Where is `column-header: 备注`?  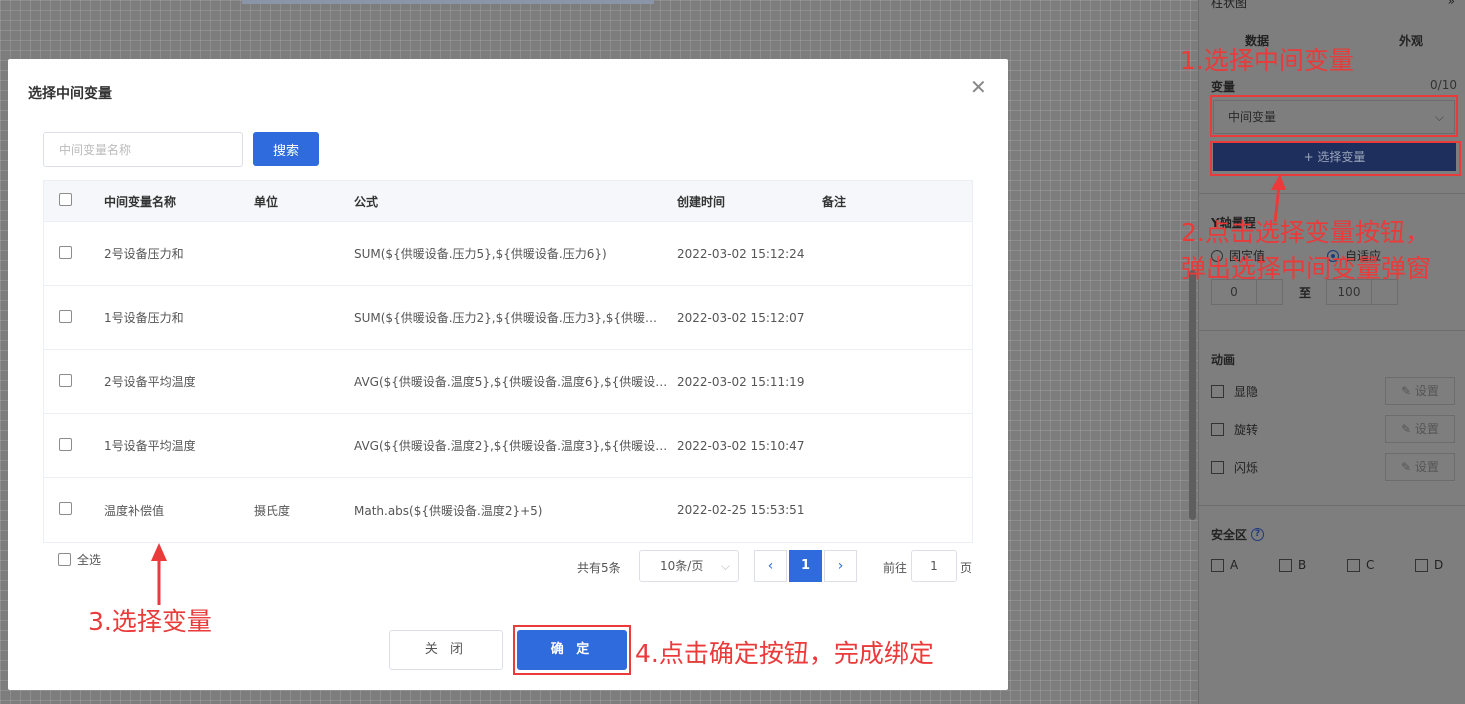 column-header: 备注 is located at coordinates (872, 201).